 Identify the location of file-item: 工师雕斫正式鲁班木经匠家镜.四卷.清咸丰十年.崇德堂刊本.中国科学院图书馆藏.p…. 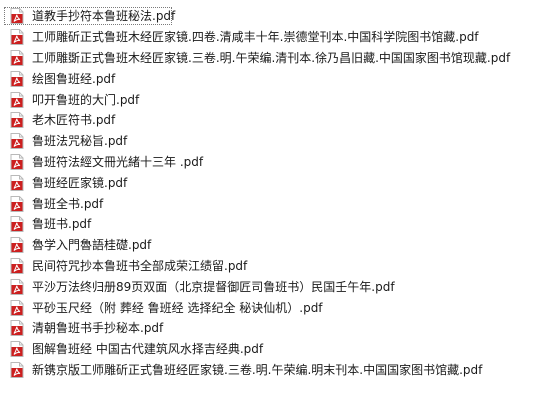
(272, 37).